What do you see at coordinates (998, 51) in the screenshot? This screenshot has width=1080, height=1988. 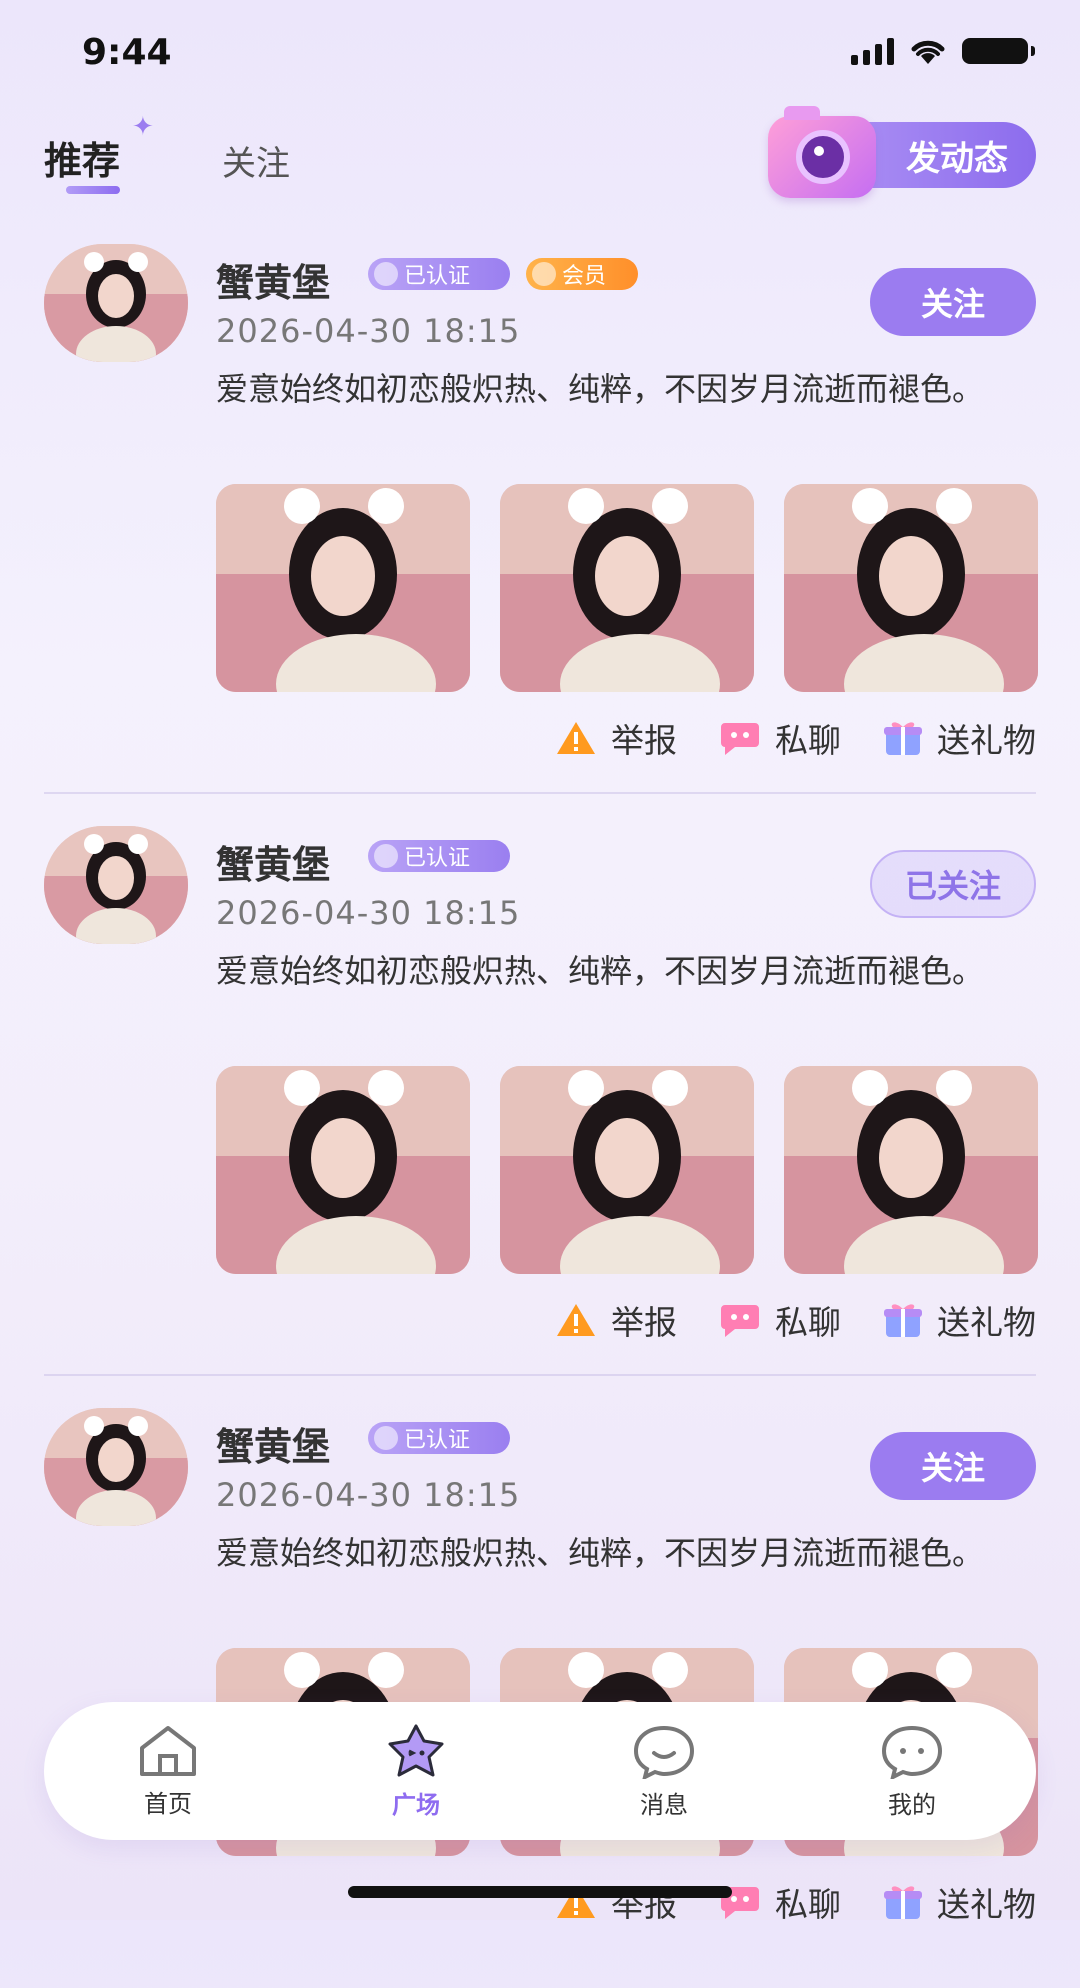 I see `battery-icon` at bounding box center [998, 51].